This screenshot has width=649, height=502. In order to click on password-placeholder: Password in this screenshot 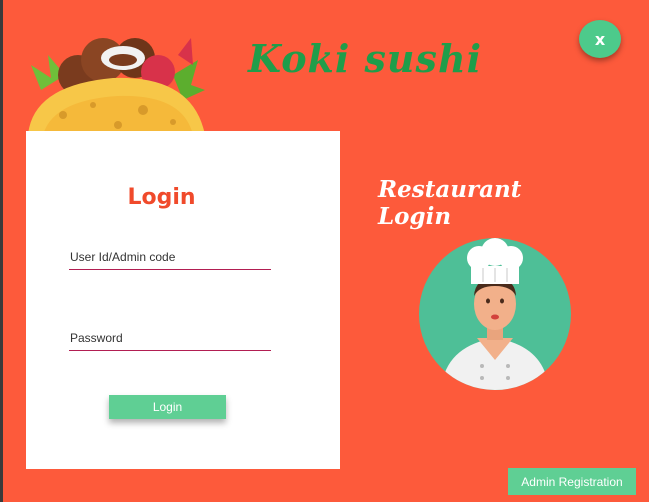, I will do `click(96, 338)`.